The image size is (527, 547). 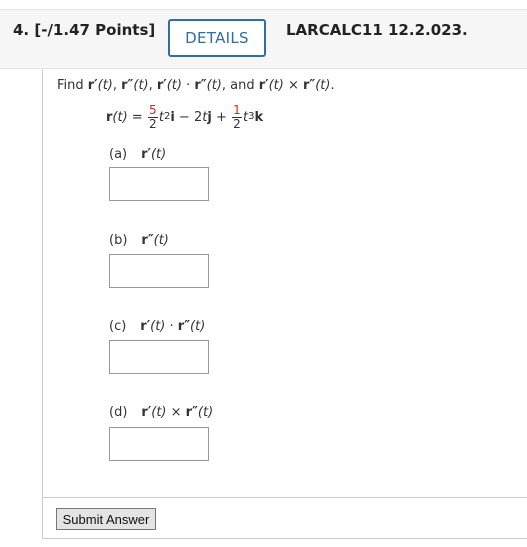 I want to click on question-points: 4. [-/1.47 Points], so click(x=84, y=30).